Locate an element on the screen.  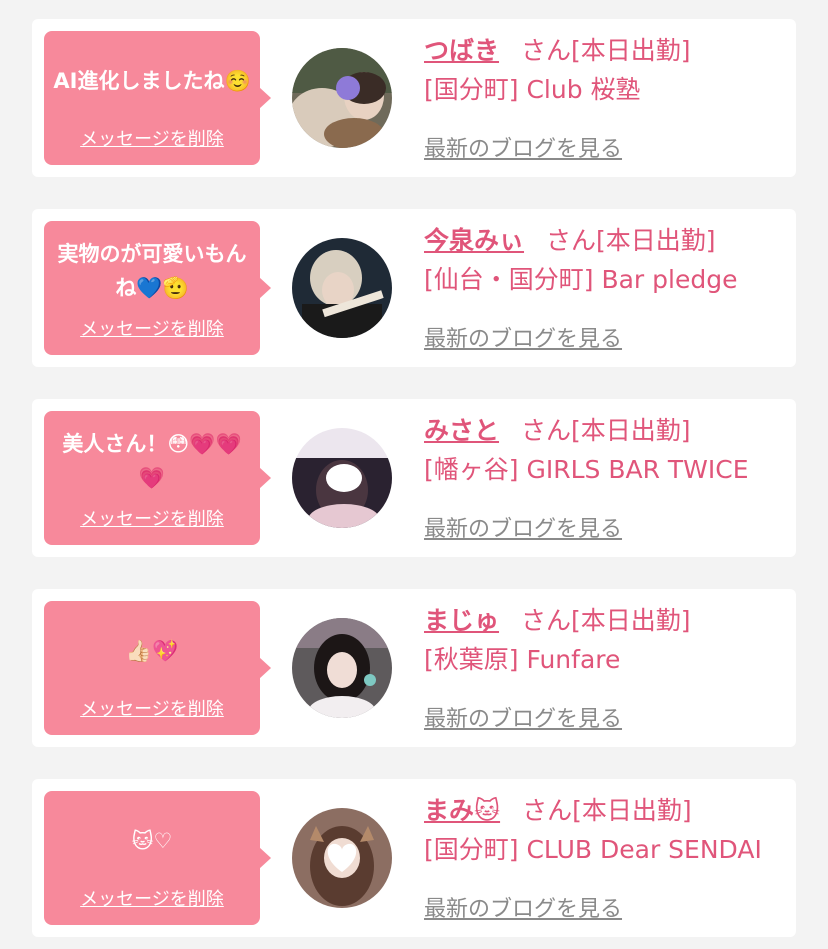
cast-name-link: まみ🐱 is located at coordinates (462, 810).